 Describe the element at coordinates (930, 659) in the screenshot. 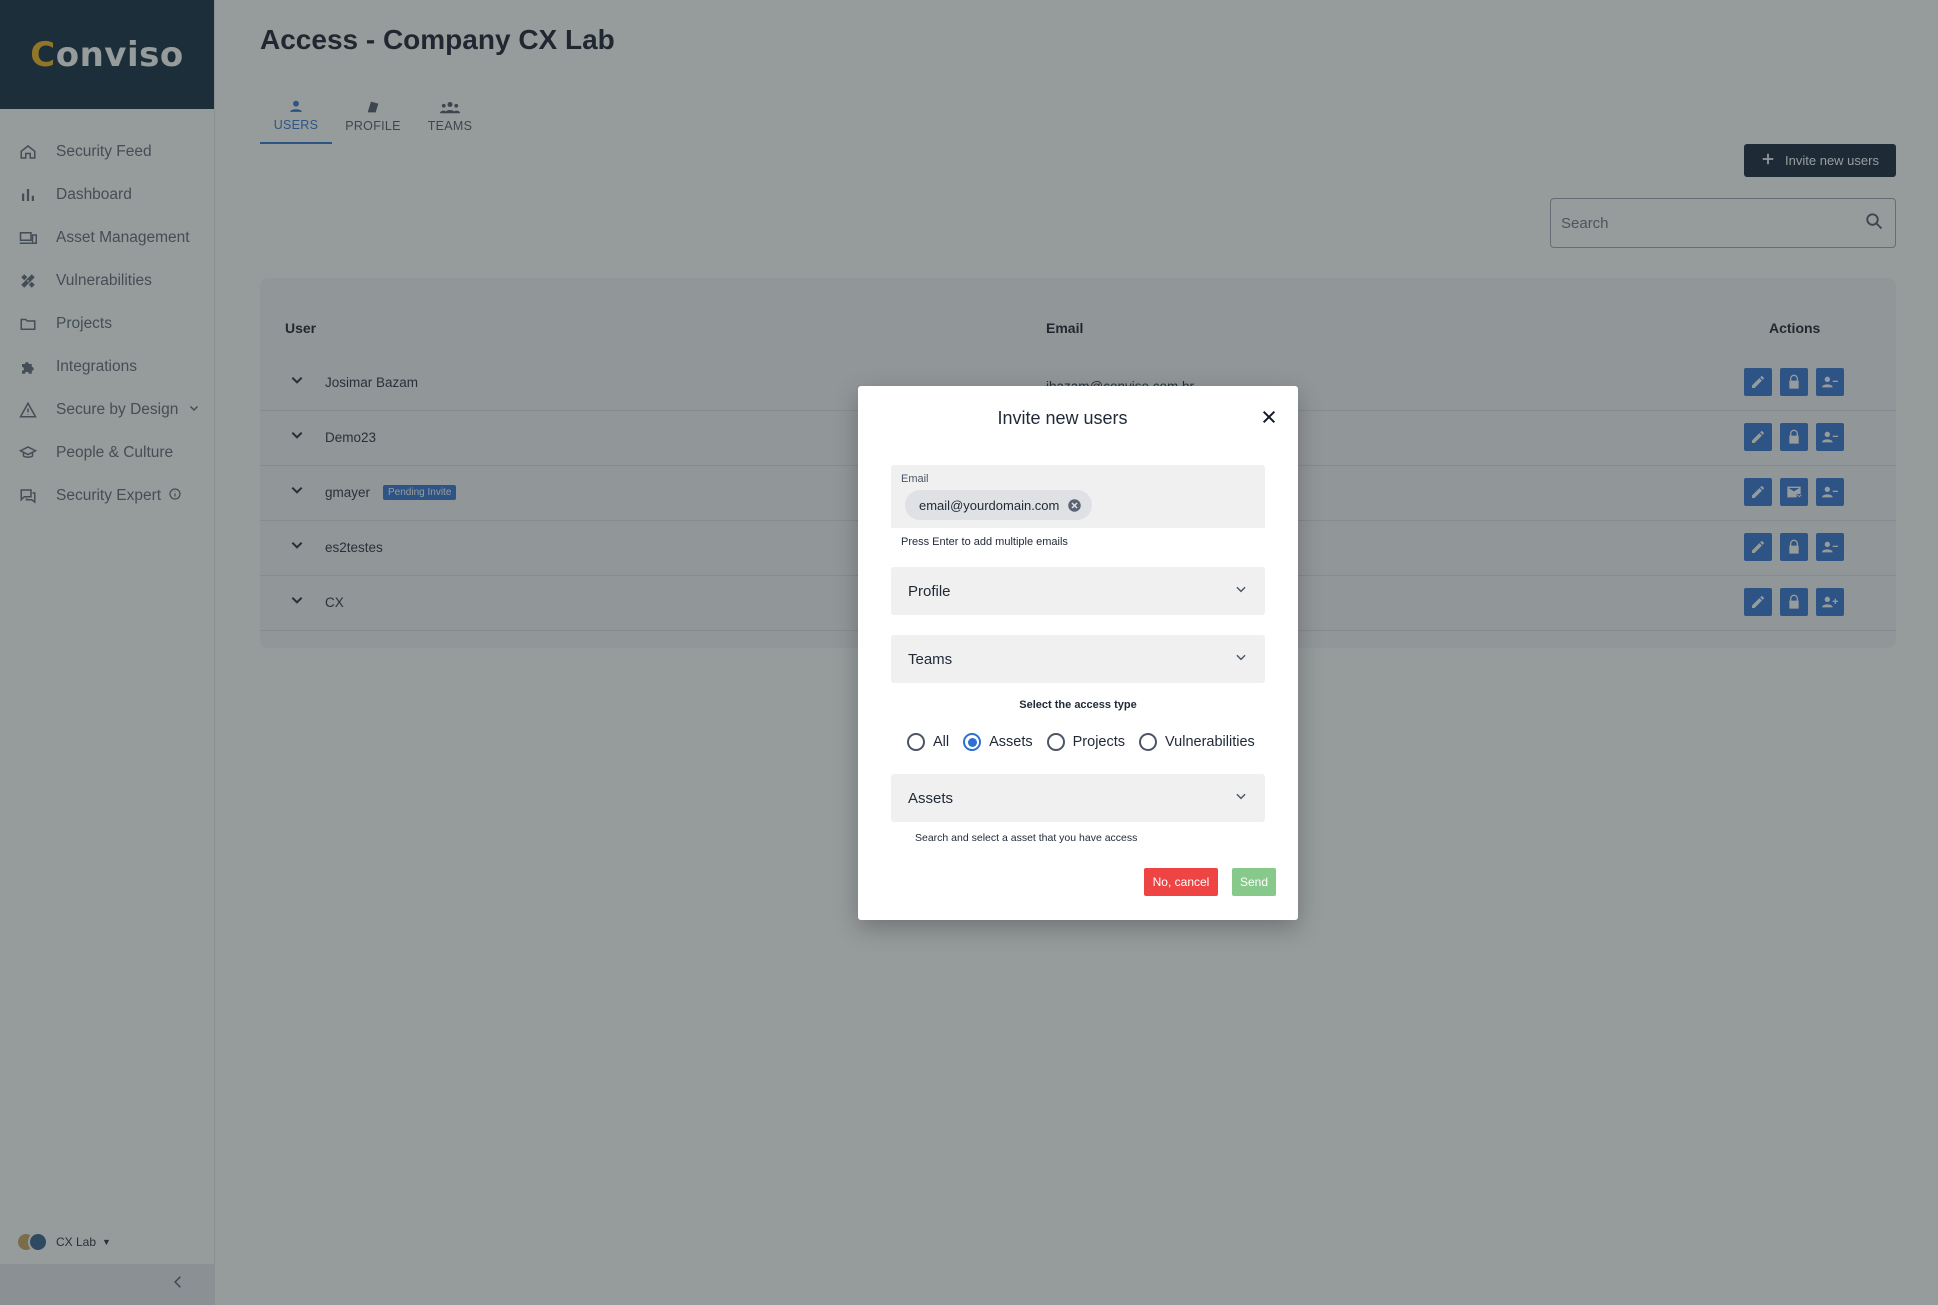

I see `teams-select-label: Teams` at that location.